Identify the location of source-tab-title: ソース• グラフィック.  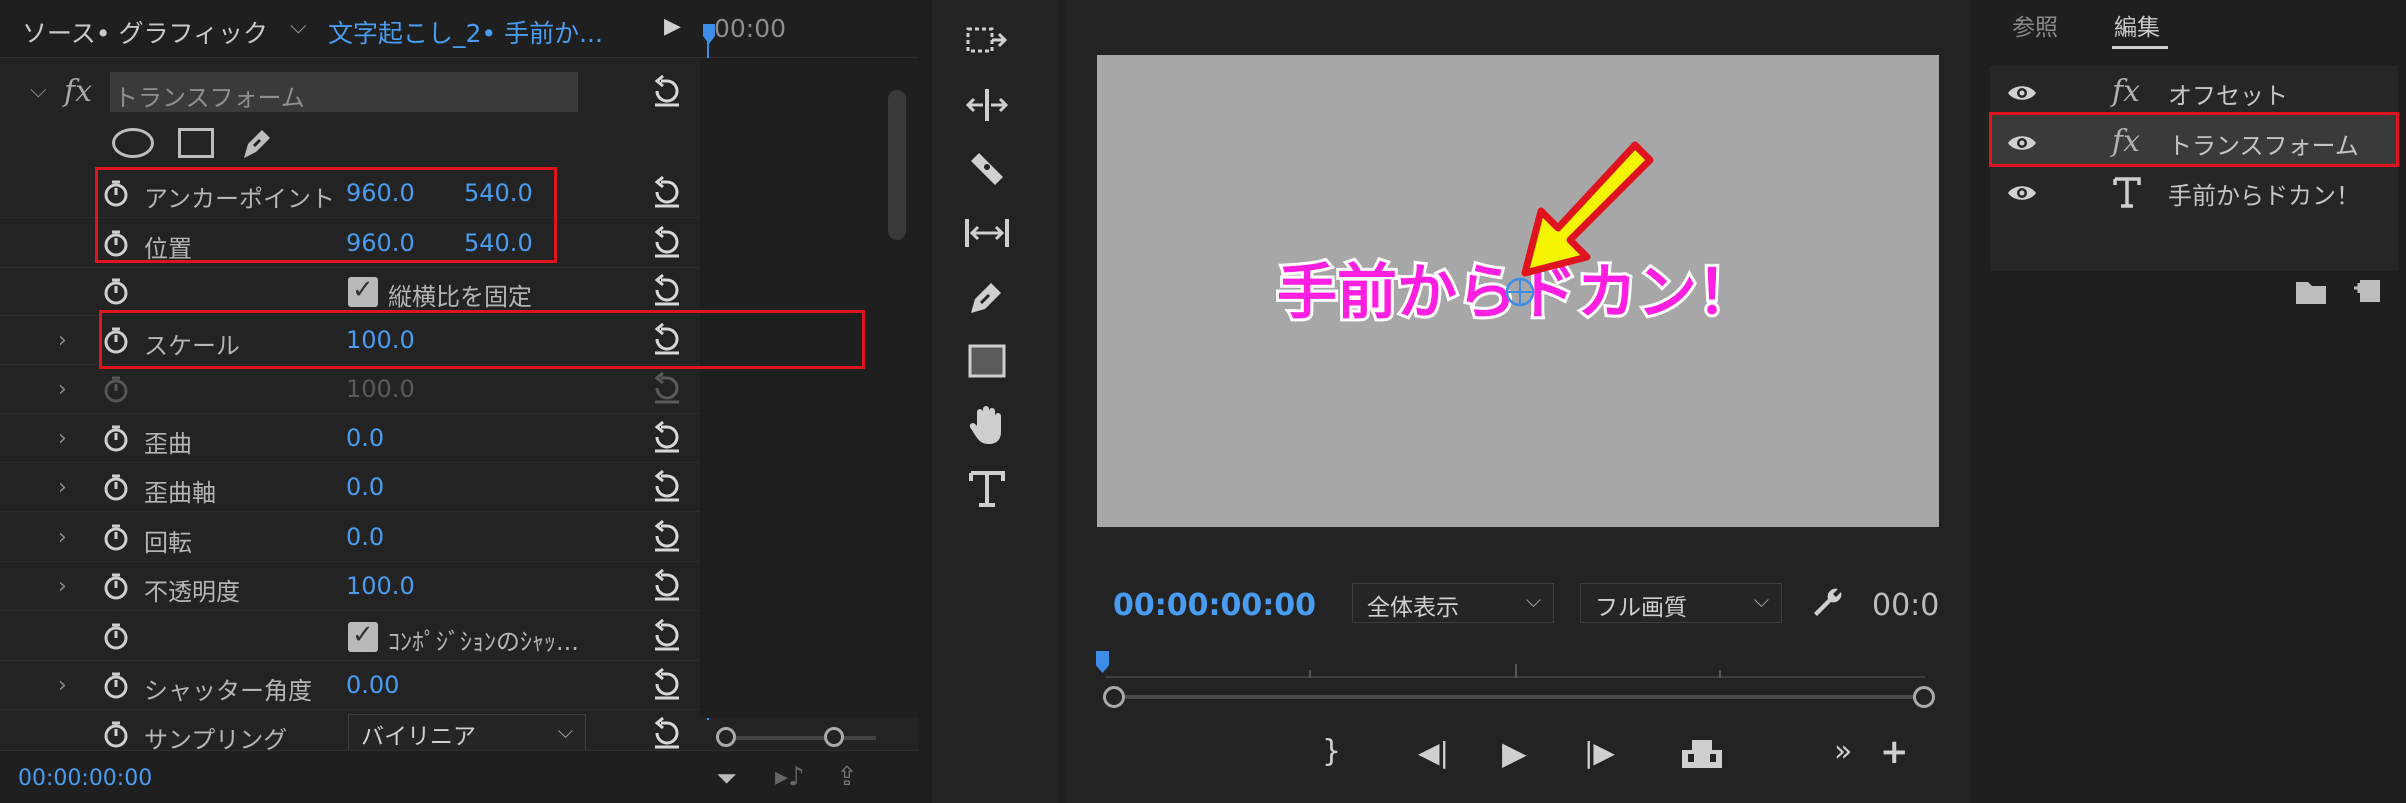
(145, 32).